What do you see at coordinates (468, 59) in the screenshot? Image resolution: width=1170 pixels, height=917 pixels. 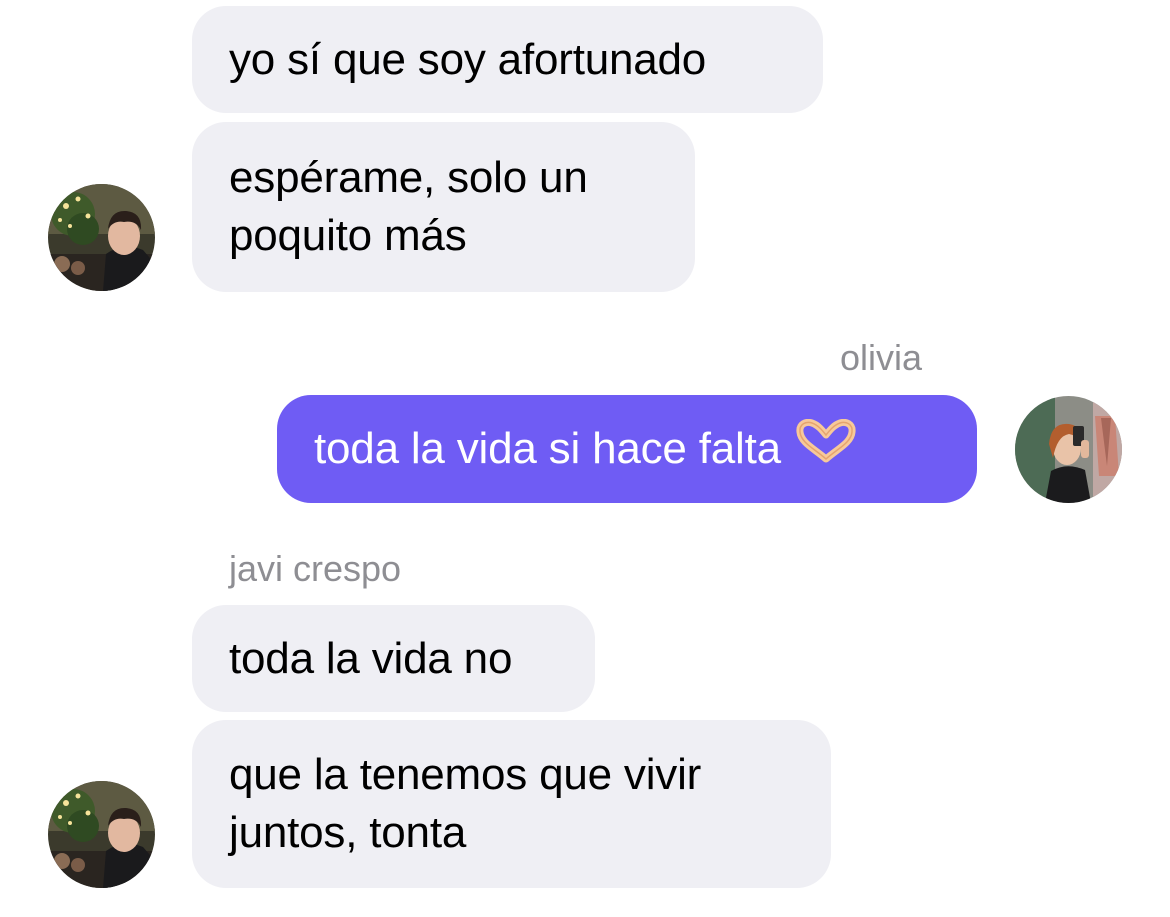 I see `message-text: yo sí que soy afortunado` at bounding box center [468, 59].